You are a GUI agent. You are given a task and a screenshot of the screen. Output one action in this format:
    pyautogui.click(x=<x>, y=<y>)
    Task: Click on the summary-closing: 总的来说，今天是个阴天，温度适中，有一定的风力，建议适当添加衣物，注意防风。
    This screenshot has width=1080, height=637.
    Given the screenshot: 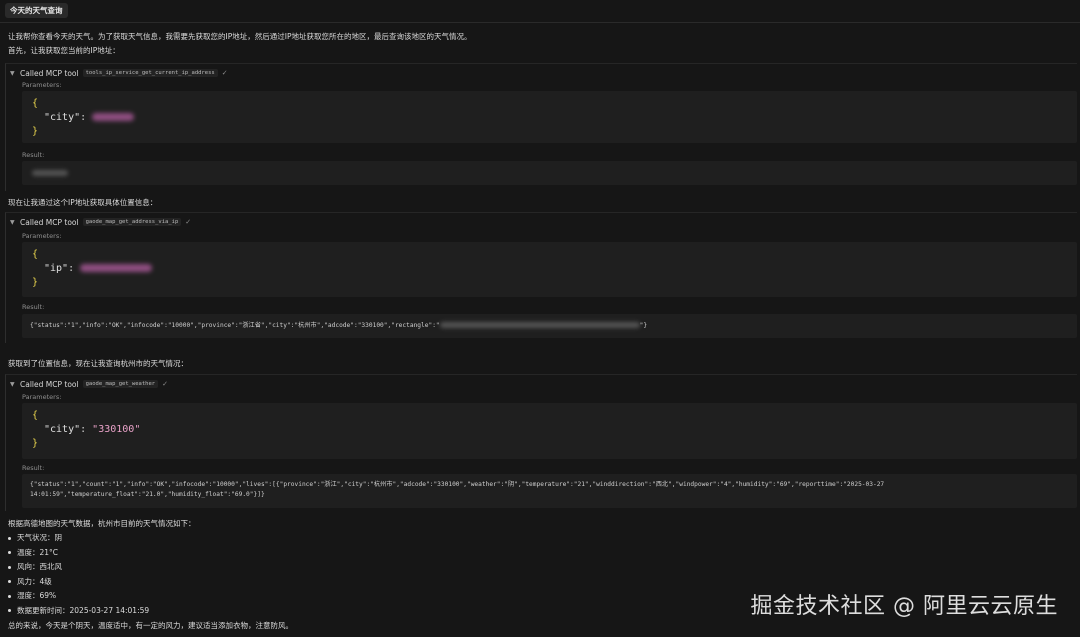 What is the action you would take?
    pyautogui.click(x=150, y=625)
    